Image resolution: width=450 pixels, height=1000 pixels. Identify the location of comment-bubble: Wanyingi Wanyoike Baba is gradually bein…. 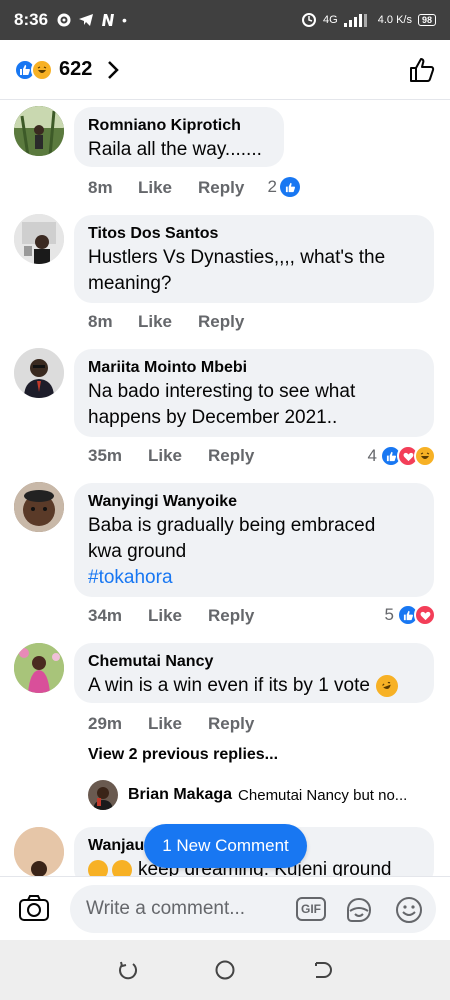
(254, 540).